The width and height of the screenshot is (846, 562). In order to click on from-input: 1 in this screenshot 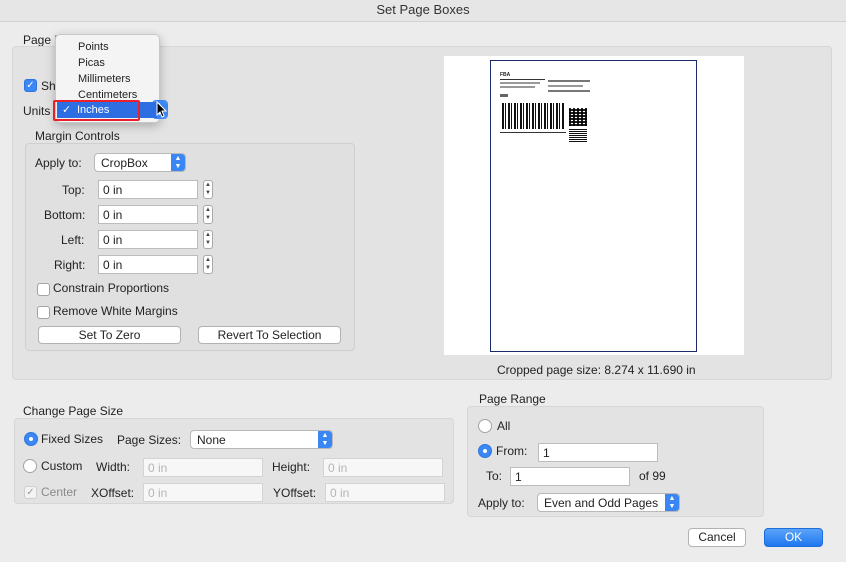, I will do `click(598, 452)`.